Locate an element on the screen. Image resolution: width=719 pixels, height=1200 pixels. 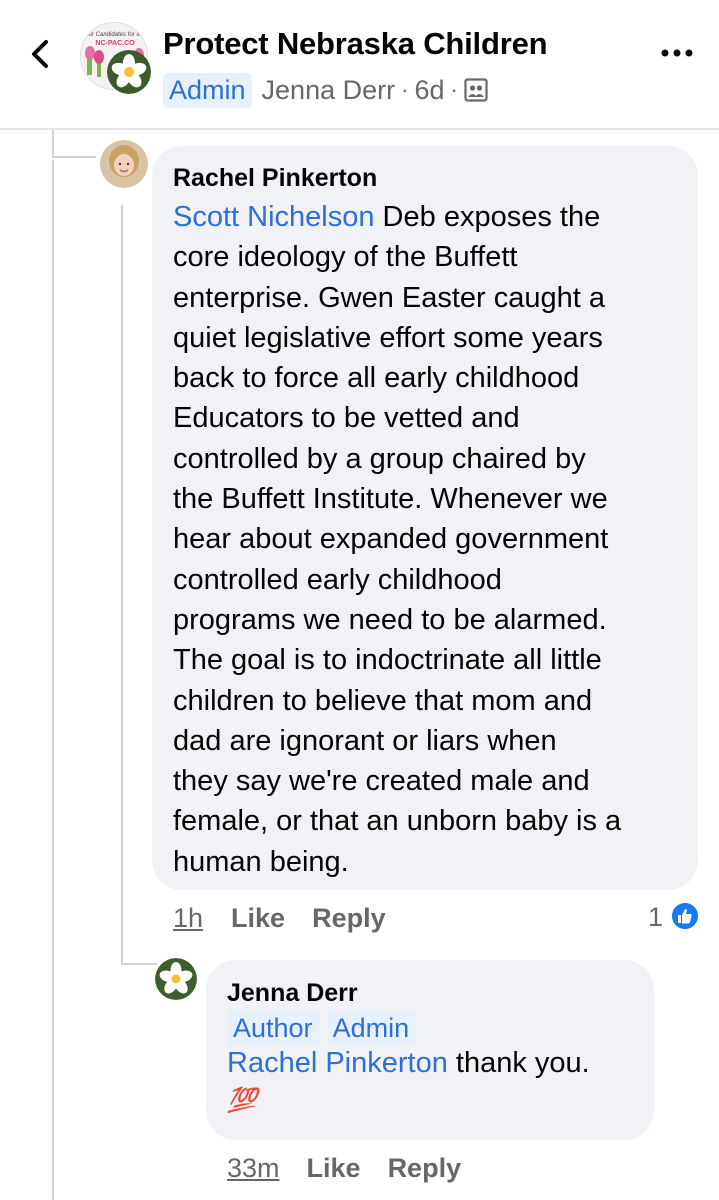
more-options-button is located at coordinates (677, 53).